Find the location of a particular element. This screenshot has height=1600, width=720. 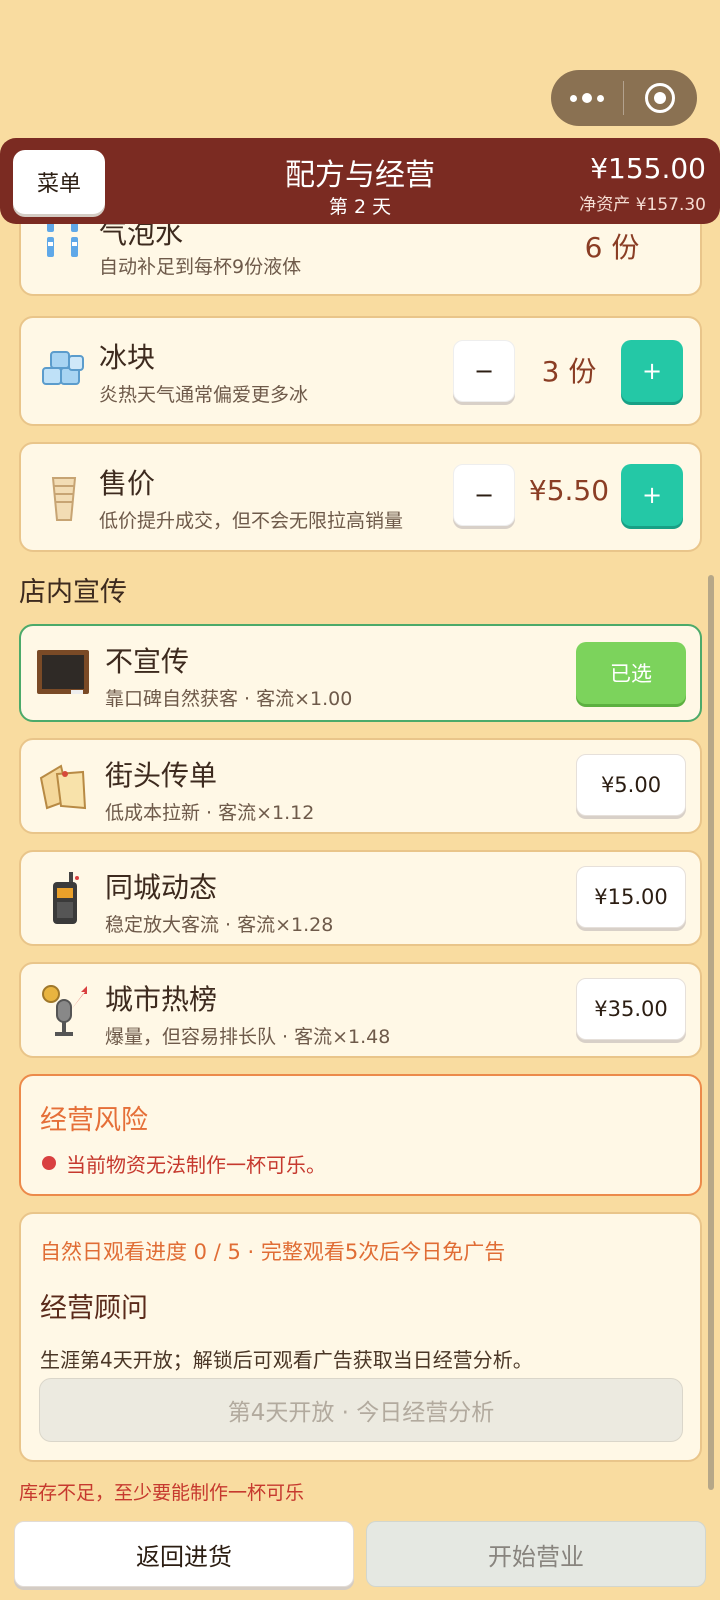

walkie-talkie-icon is located at coordinates (66, 898).